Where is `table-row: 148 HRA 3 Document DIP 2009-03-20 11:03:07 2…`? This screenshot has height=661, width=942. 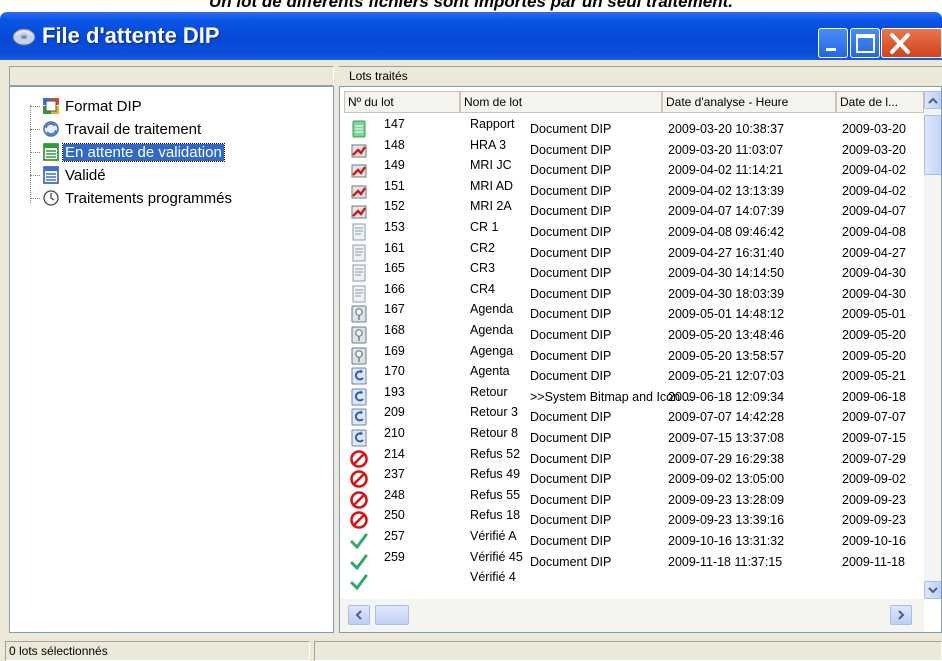 table-row: 148 HRA 3 Document DIP 2009-03-20 11:03:07 2… is located at coordinates (633, 149).